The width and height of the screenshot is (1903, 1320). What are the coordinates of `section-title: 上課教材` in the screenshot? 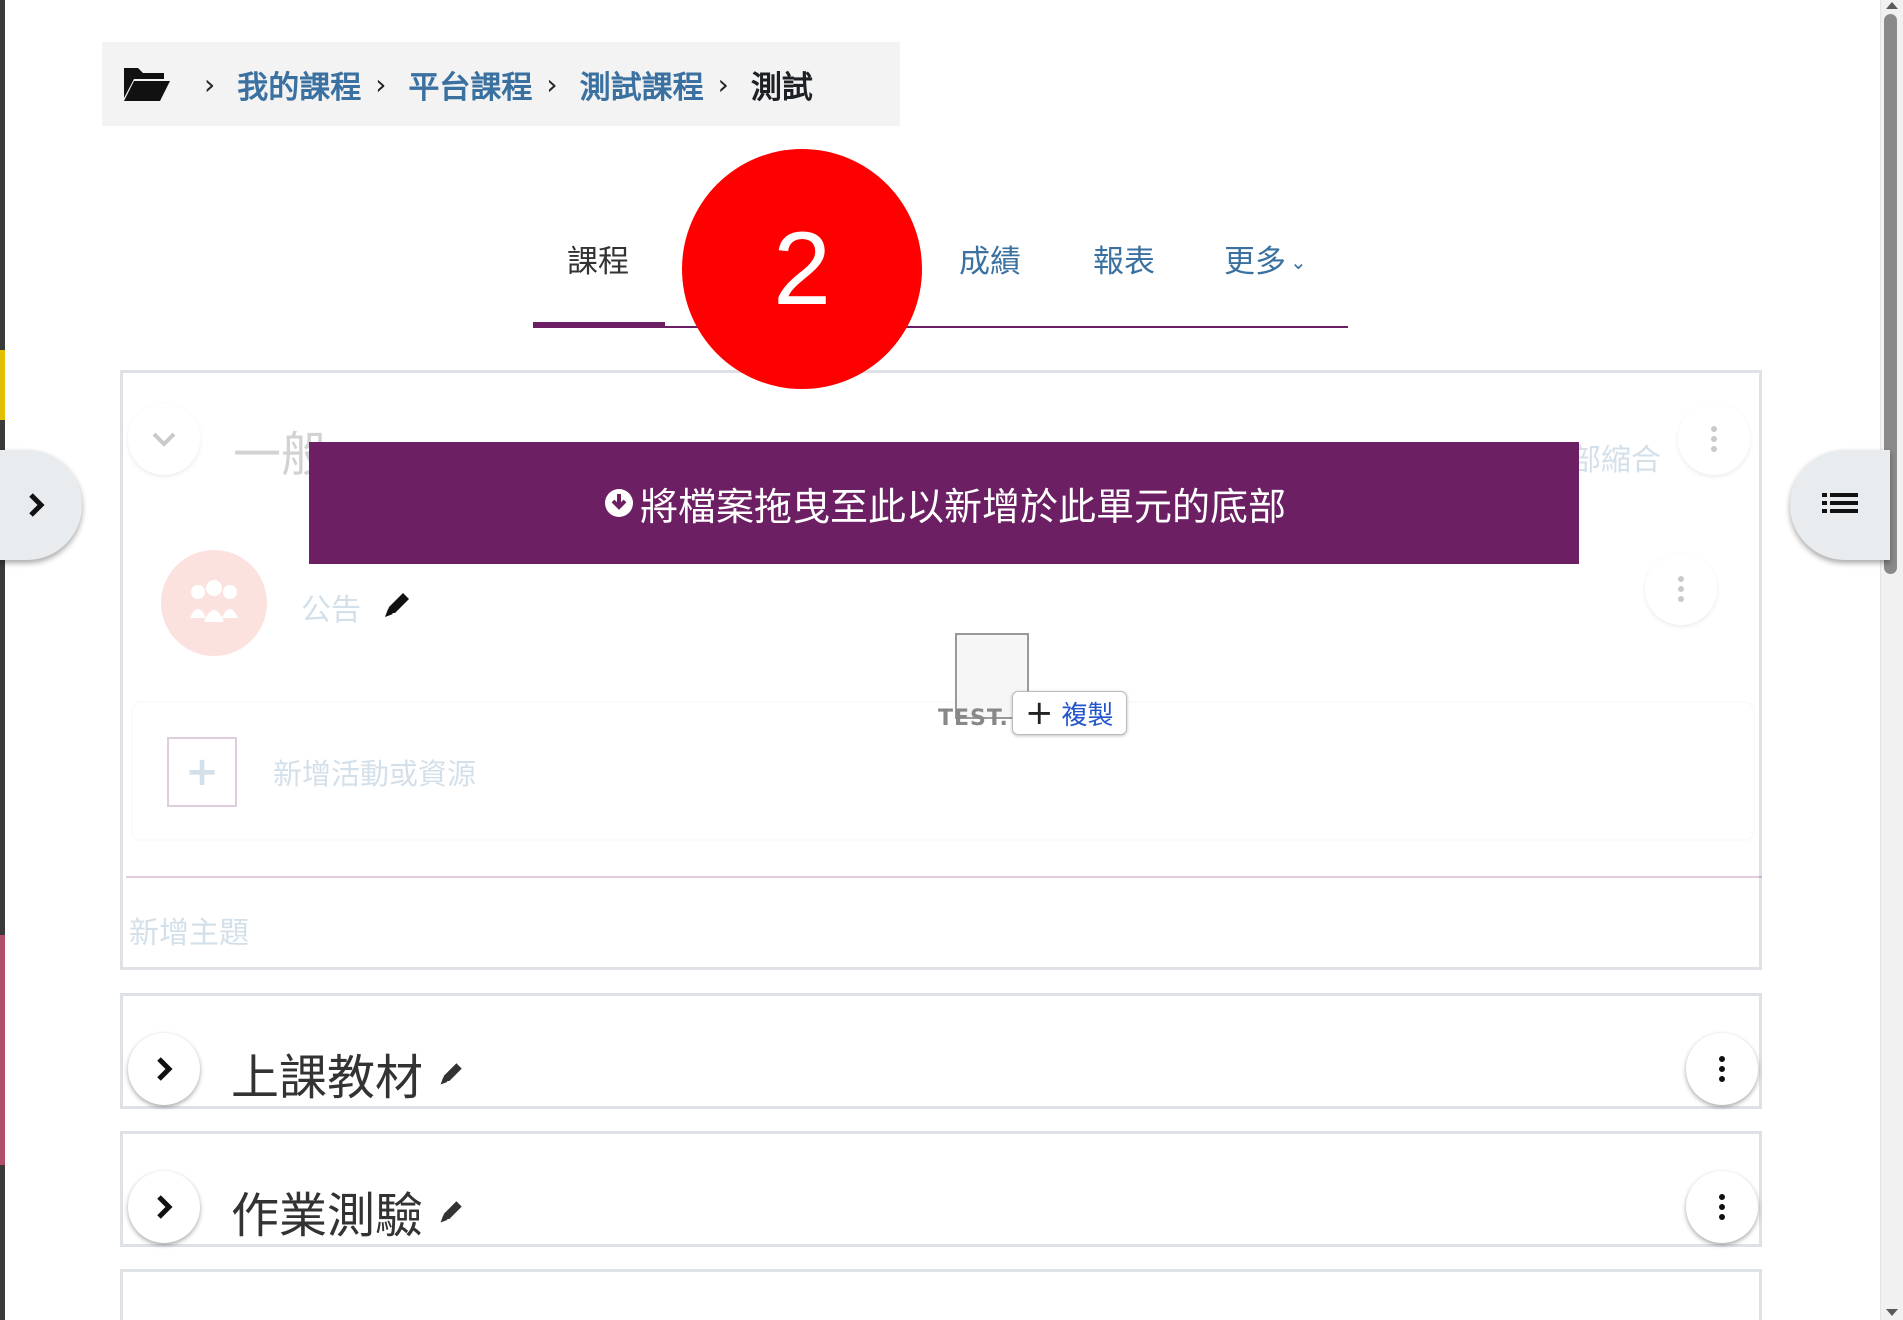 It's located at (327, 1073).